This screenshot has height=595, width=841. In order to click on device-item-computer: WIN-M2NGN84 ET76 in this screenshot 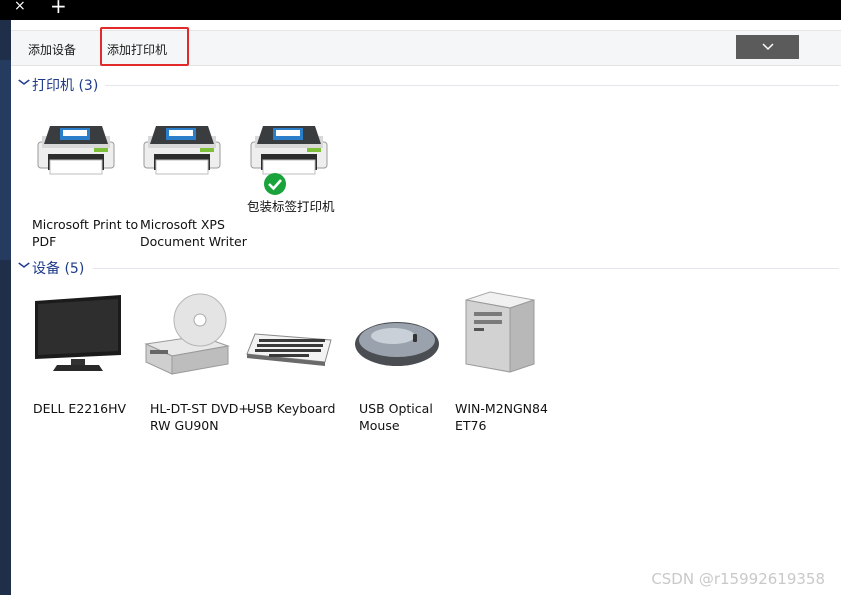, I will do `click(505, 361)`.